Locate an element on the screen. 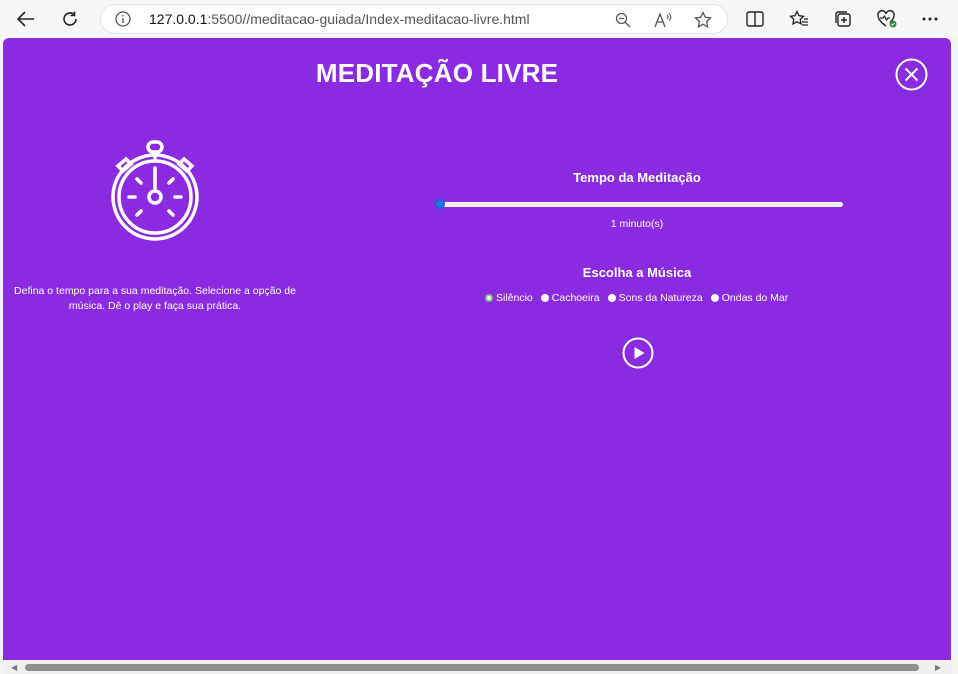  split-screen-icon is located at coordinates (755, 19).